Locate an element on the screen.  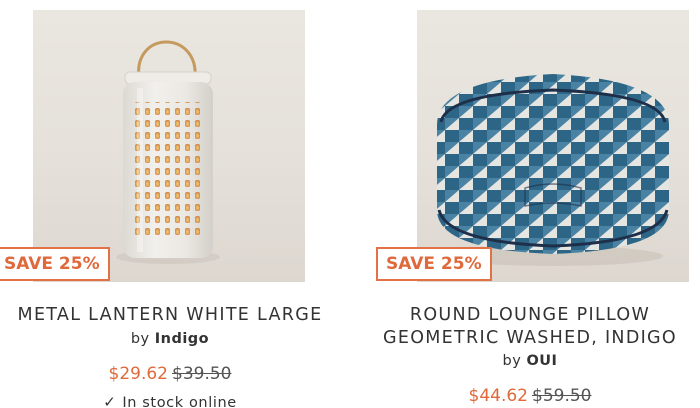
product-brand: by OUI is located at coordinates (530, 361).